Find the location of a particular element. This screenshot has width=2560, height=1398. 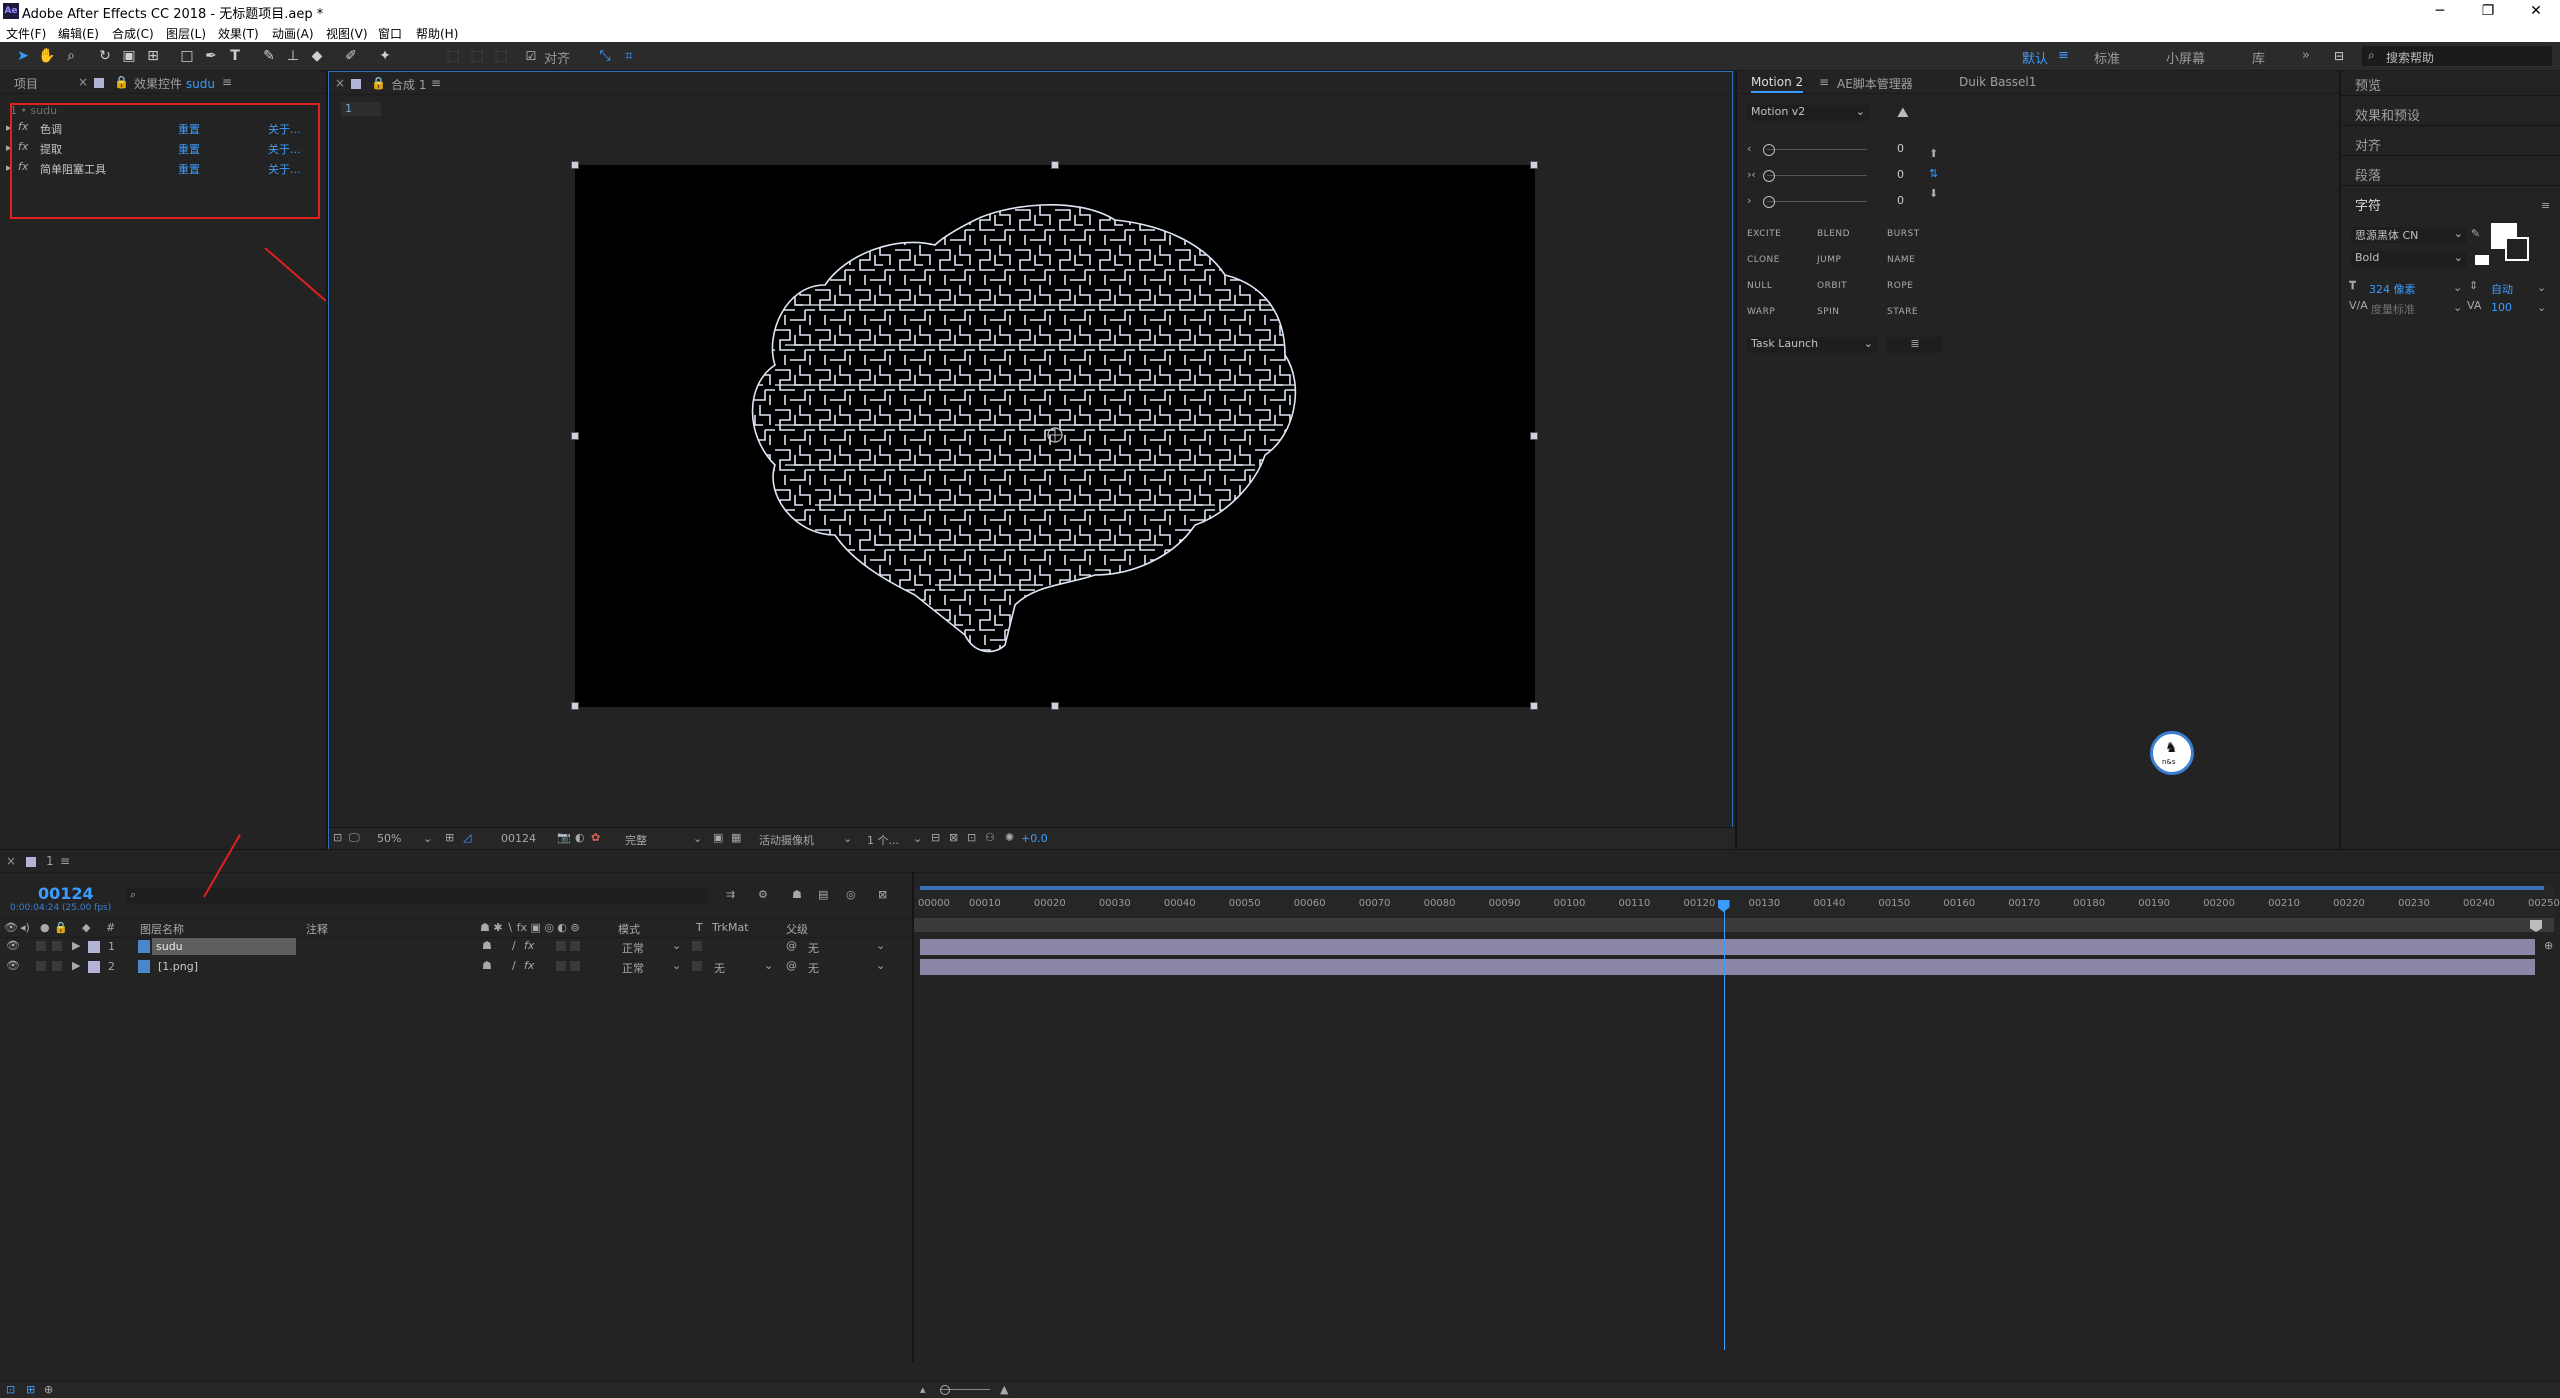

tab-composition-1: 合成 1 is located at coordinates (408, 84).